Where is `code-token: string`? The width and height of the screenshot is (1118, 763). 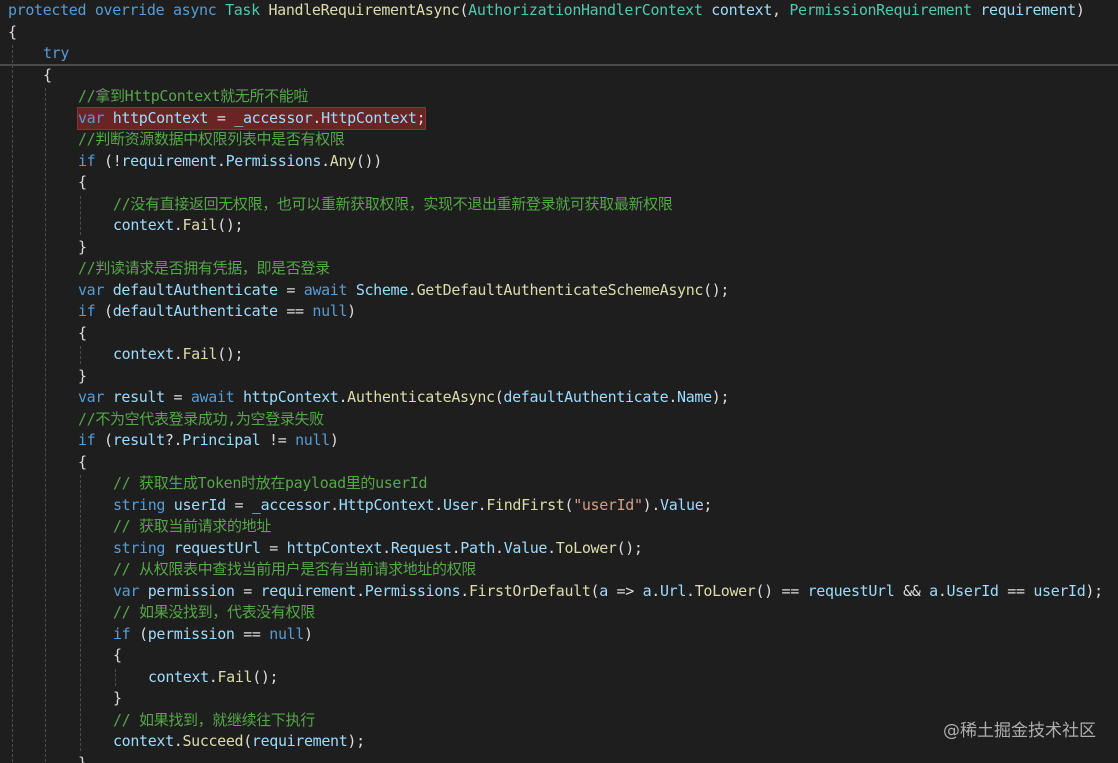 code-token: string is located at coordinates (139, 504).